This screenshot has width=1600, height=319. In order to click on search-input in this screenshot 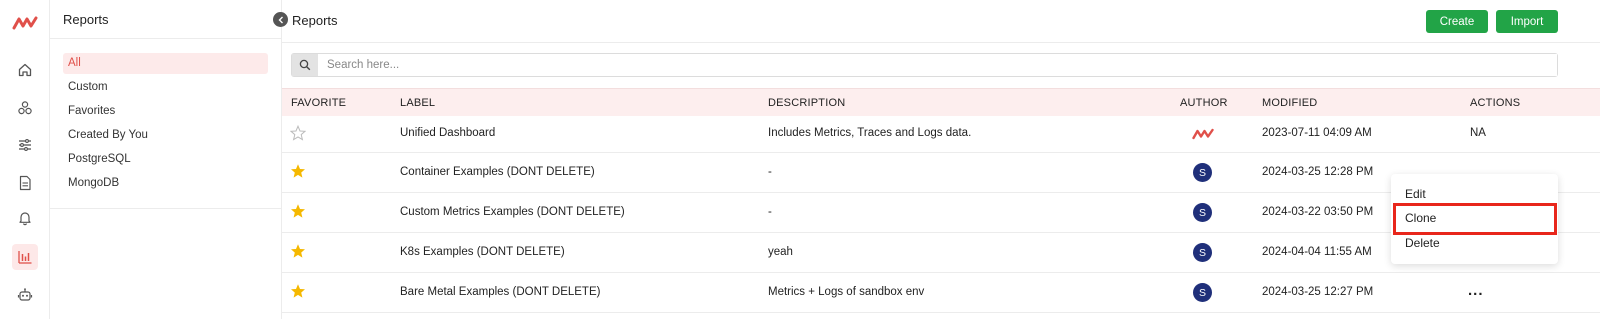, I will do `click(937, 65)`.